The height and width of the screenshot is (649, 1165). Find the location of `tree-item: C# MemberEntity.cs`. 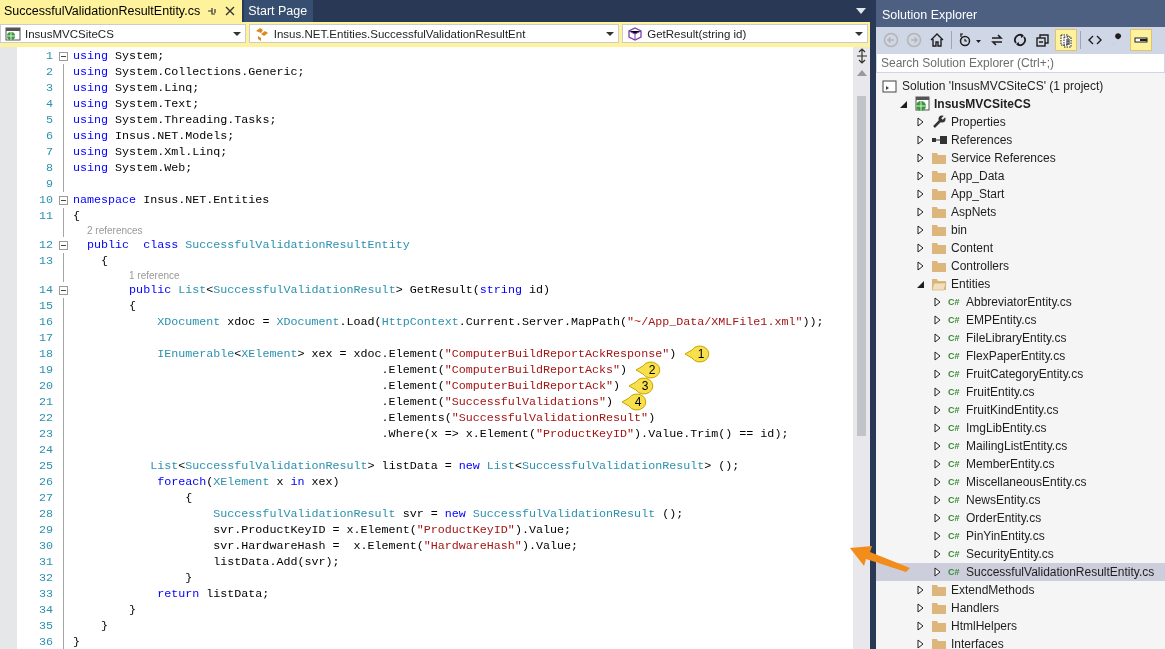

tree-item: C# MemberEntity.cs is located at coordinates (1020, 464).